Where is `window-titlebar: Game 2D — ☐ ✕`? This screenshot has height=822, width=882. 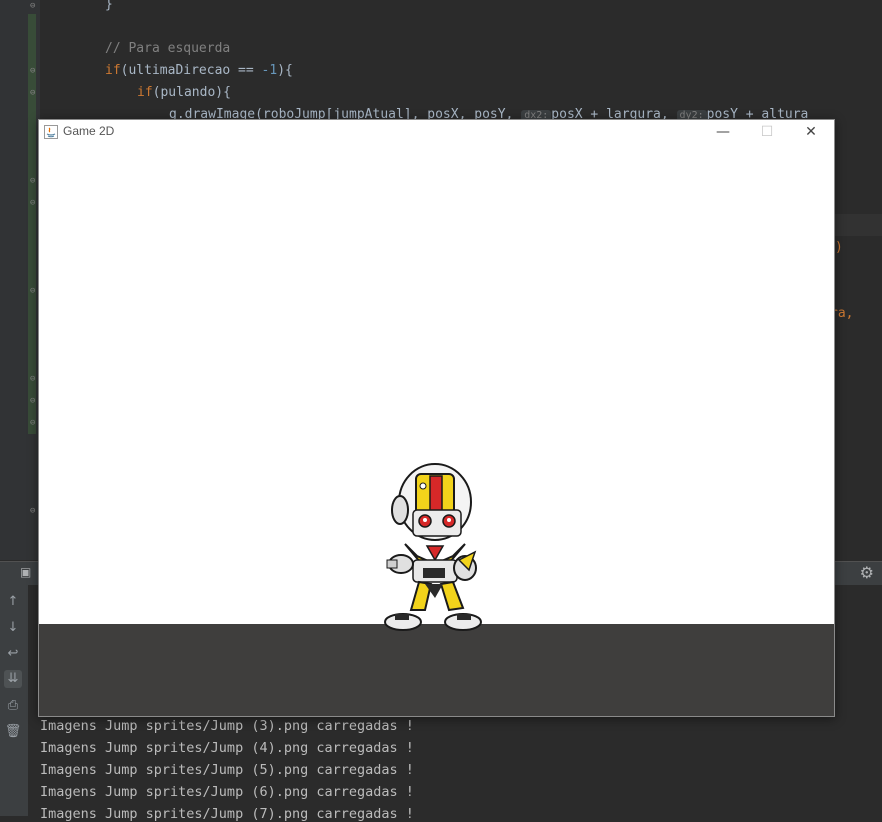
window-titlebar: Game 2D — ☐ ✕ is located at coordinates (436, 132).